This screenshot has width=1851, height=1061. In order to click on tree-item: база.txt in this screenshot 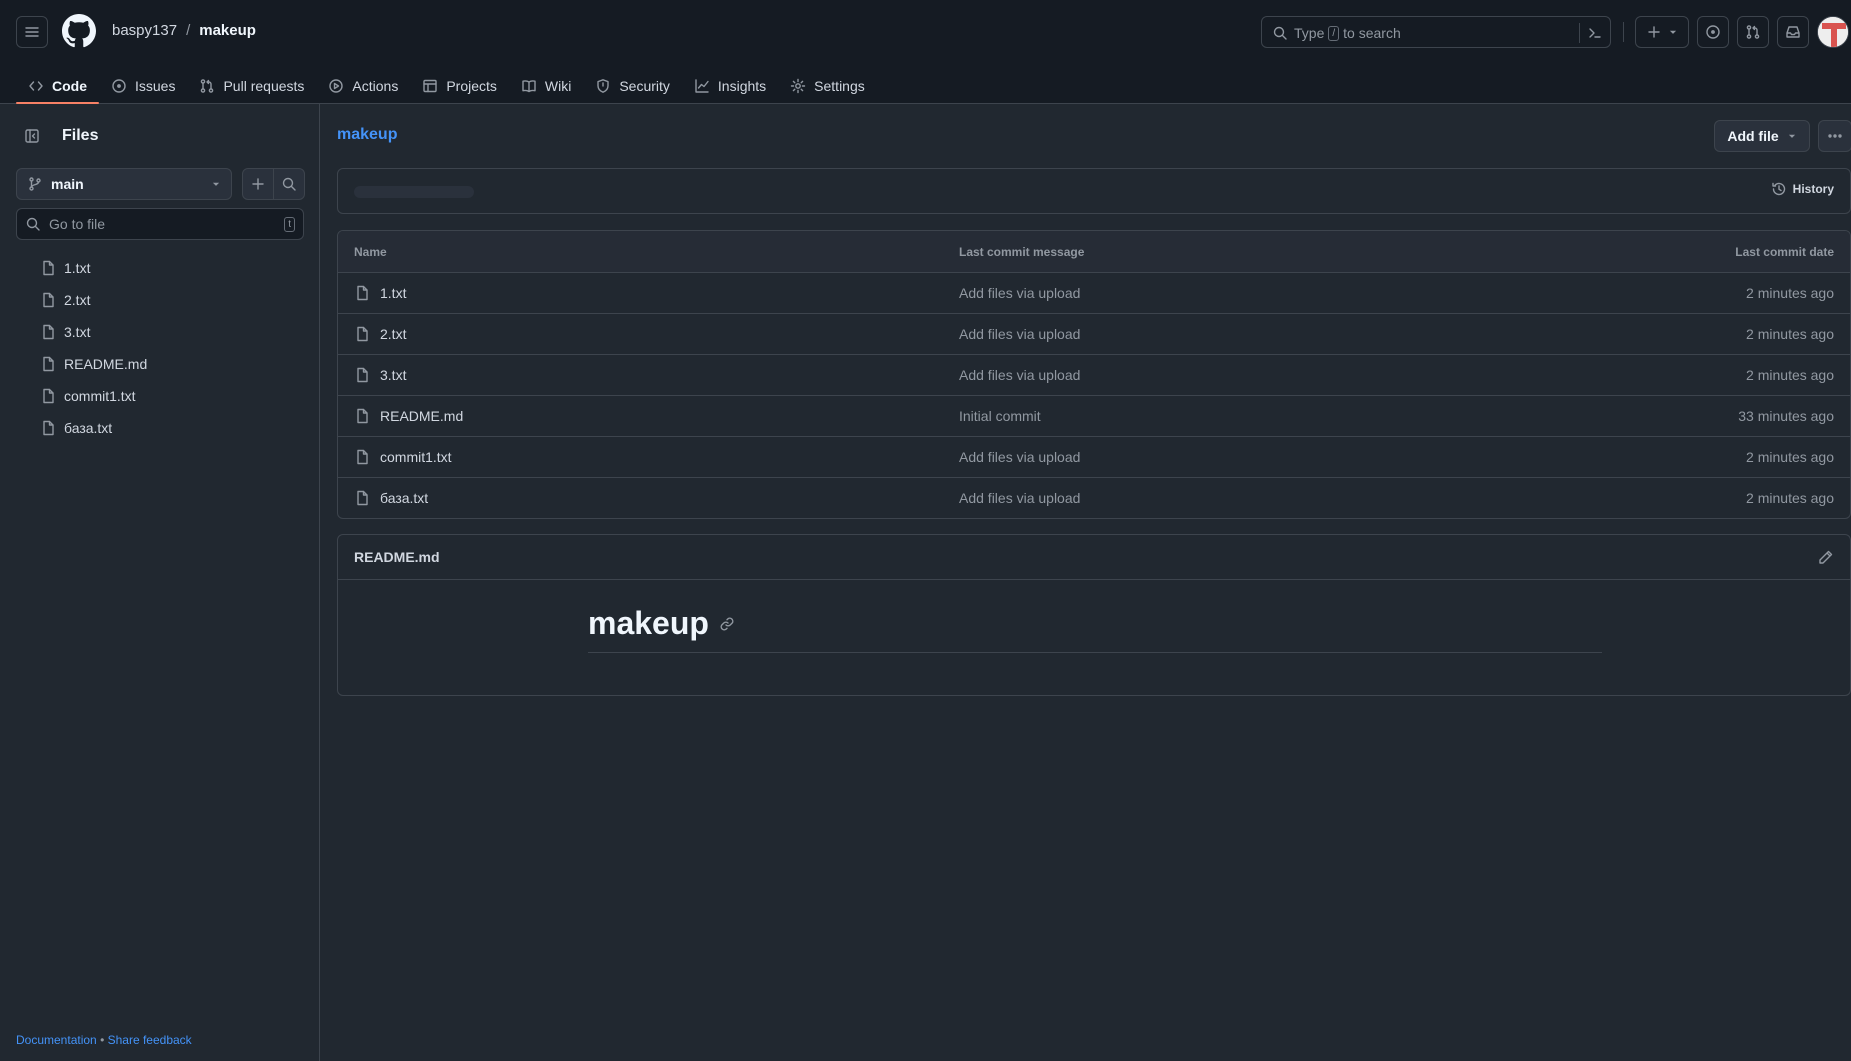, I will do `click(160, 428)`.